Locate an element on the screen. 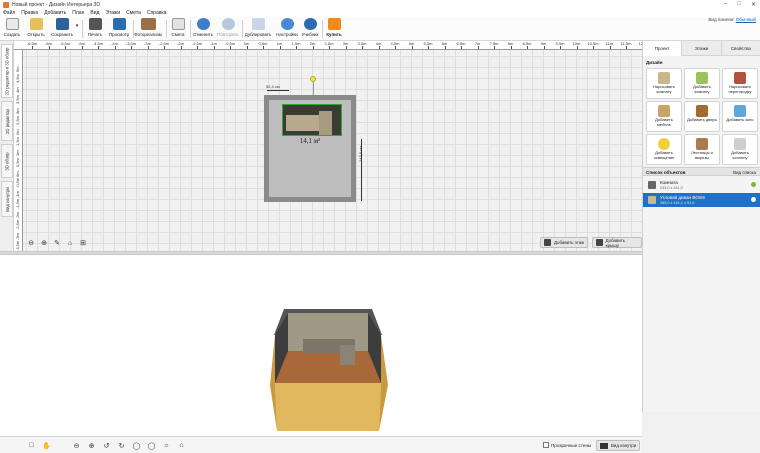 The image size is (760, 453). stairs-button: Лестницы и вырезы is located at coordinates (702, 149).